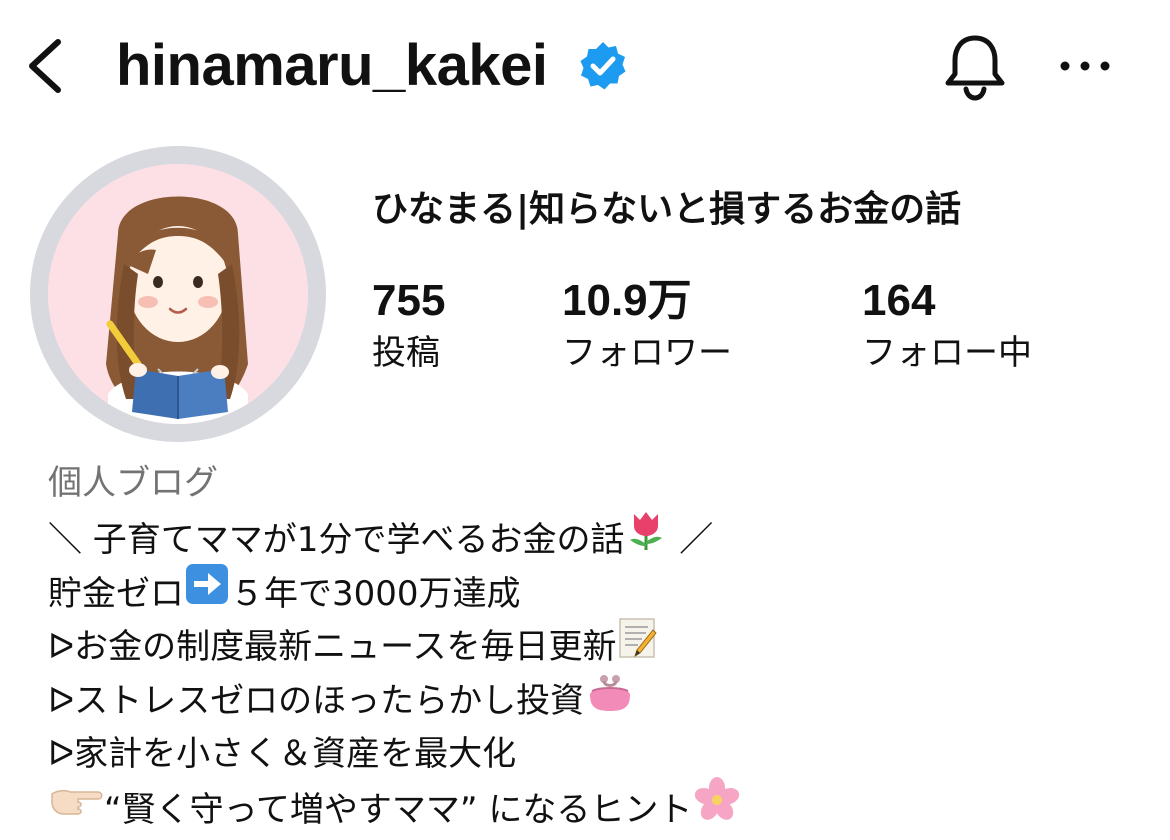  I want to click on bio-text: ５年で3000万達成, so click(375, 594).